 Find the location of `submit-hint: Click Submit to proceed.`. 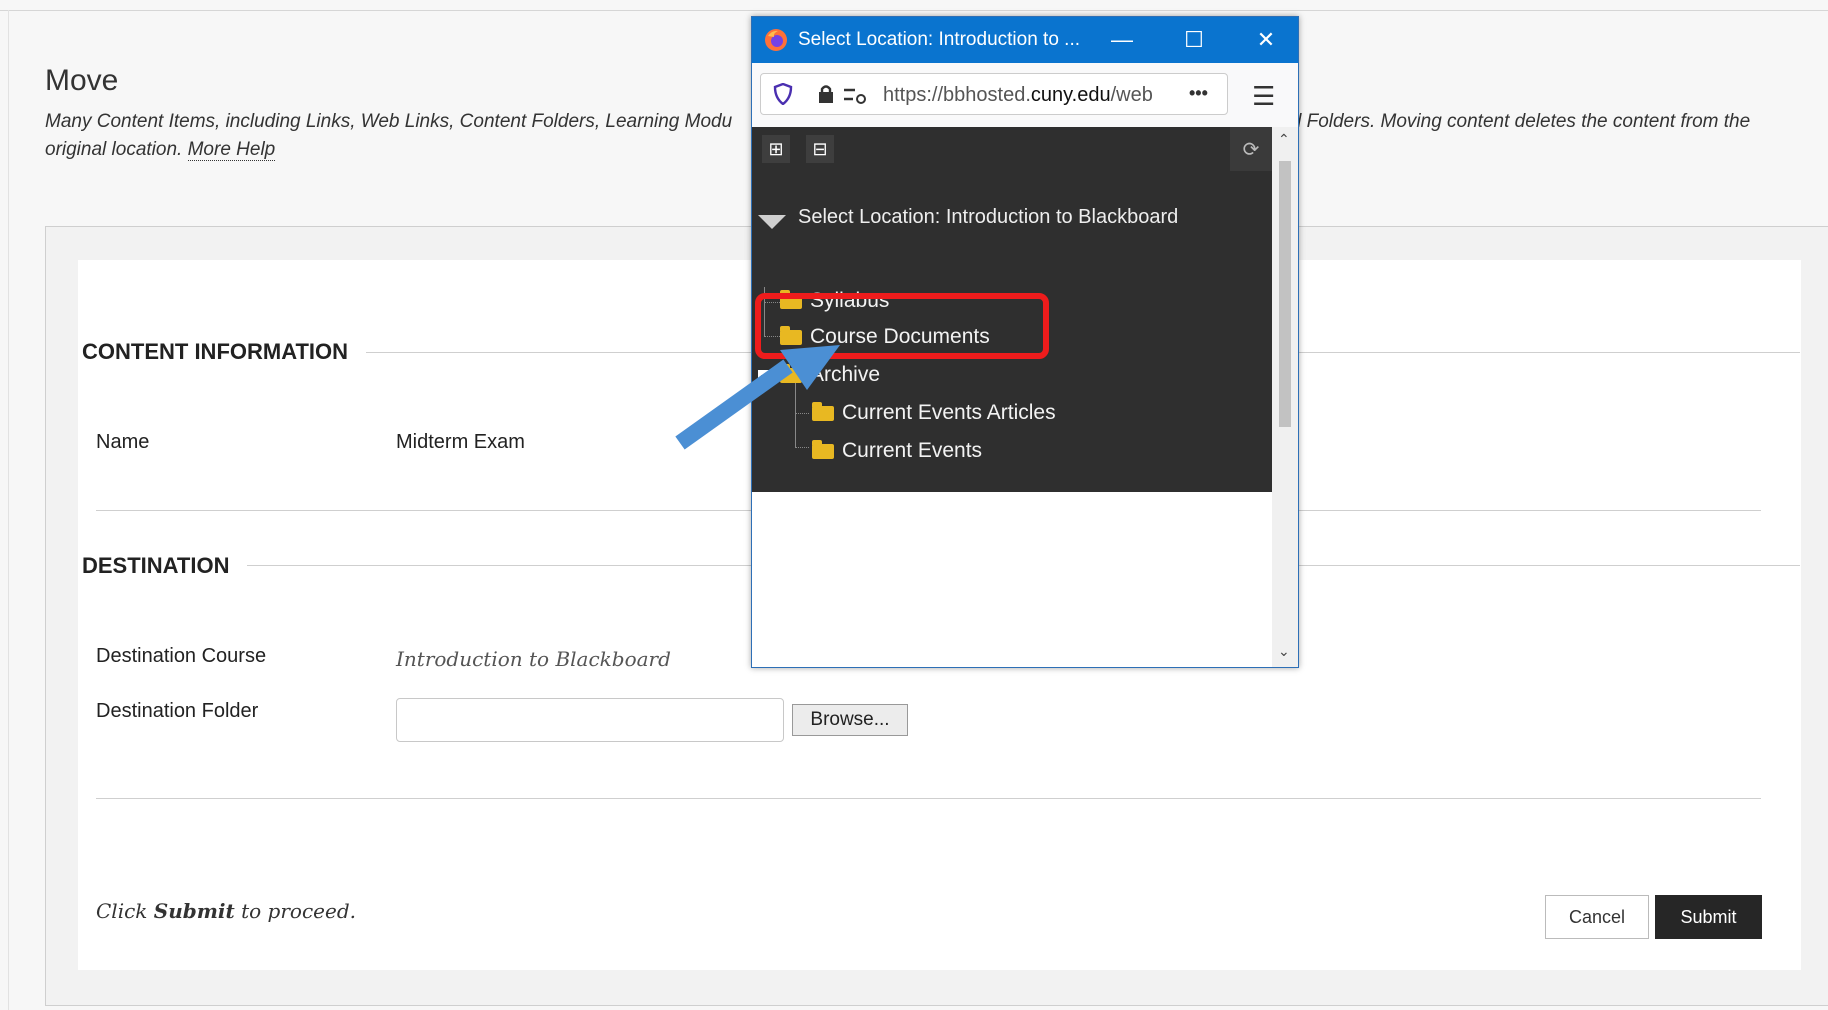

submit-hint: Click Submit to proceed. is located at coordinates (226, 911).